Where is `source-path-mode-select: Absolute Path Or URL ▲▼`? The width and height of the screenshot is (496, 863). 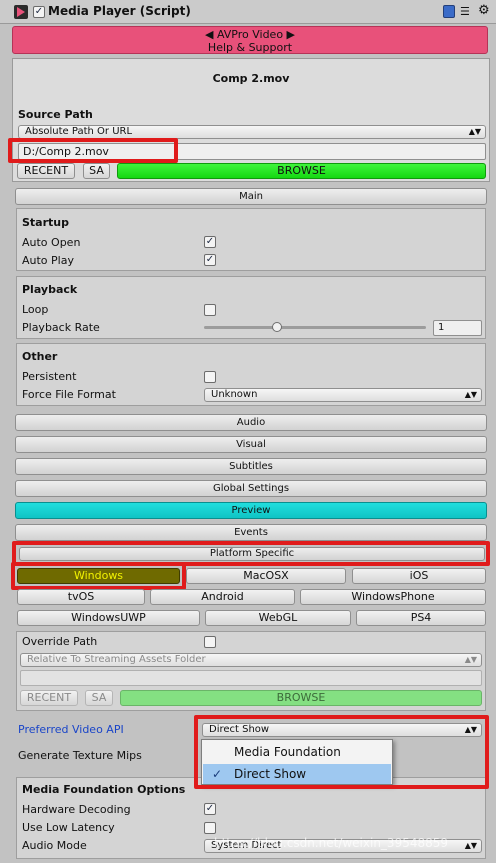 source-path-mode-select: Absolute Path Or URL ▲▼ is located at coordinates (252, 132).